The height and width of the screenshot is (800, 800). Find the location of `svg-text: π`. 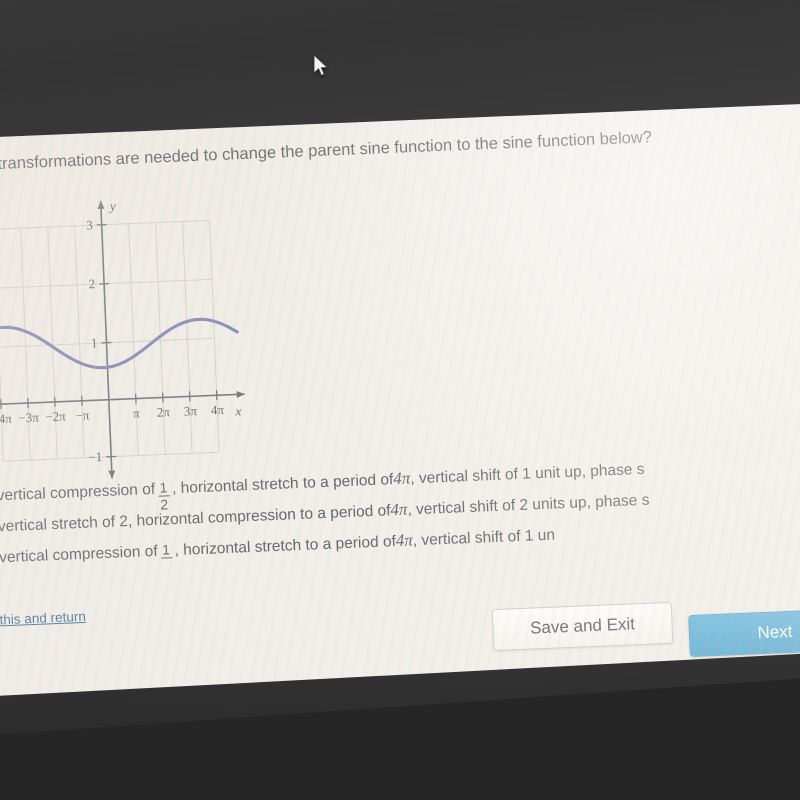

svg-text: π is located at coordinates (137, 412).